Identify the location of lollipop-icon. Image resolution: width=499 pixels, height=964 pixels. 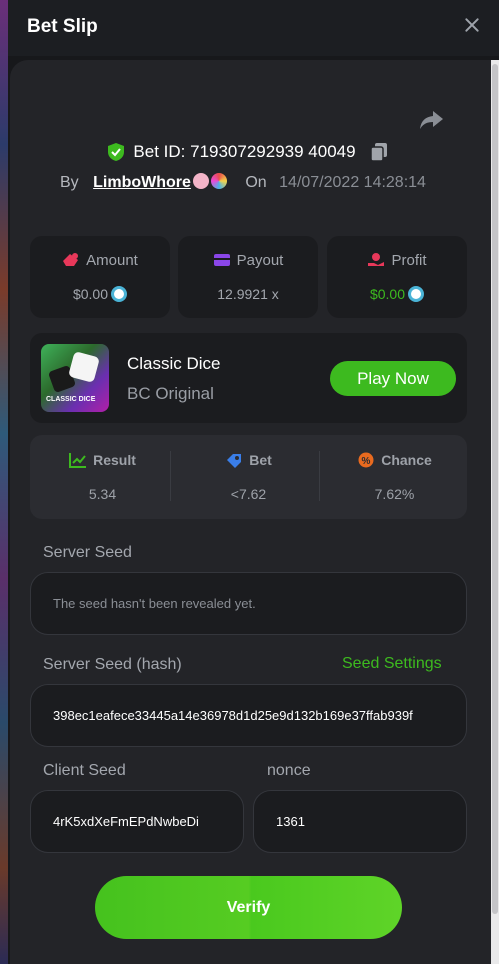
(218, 181).